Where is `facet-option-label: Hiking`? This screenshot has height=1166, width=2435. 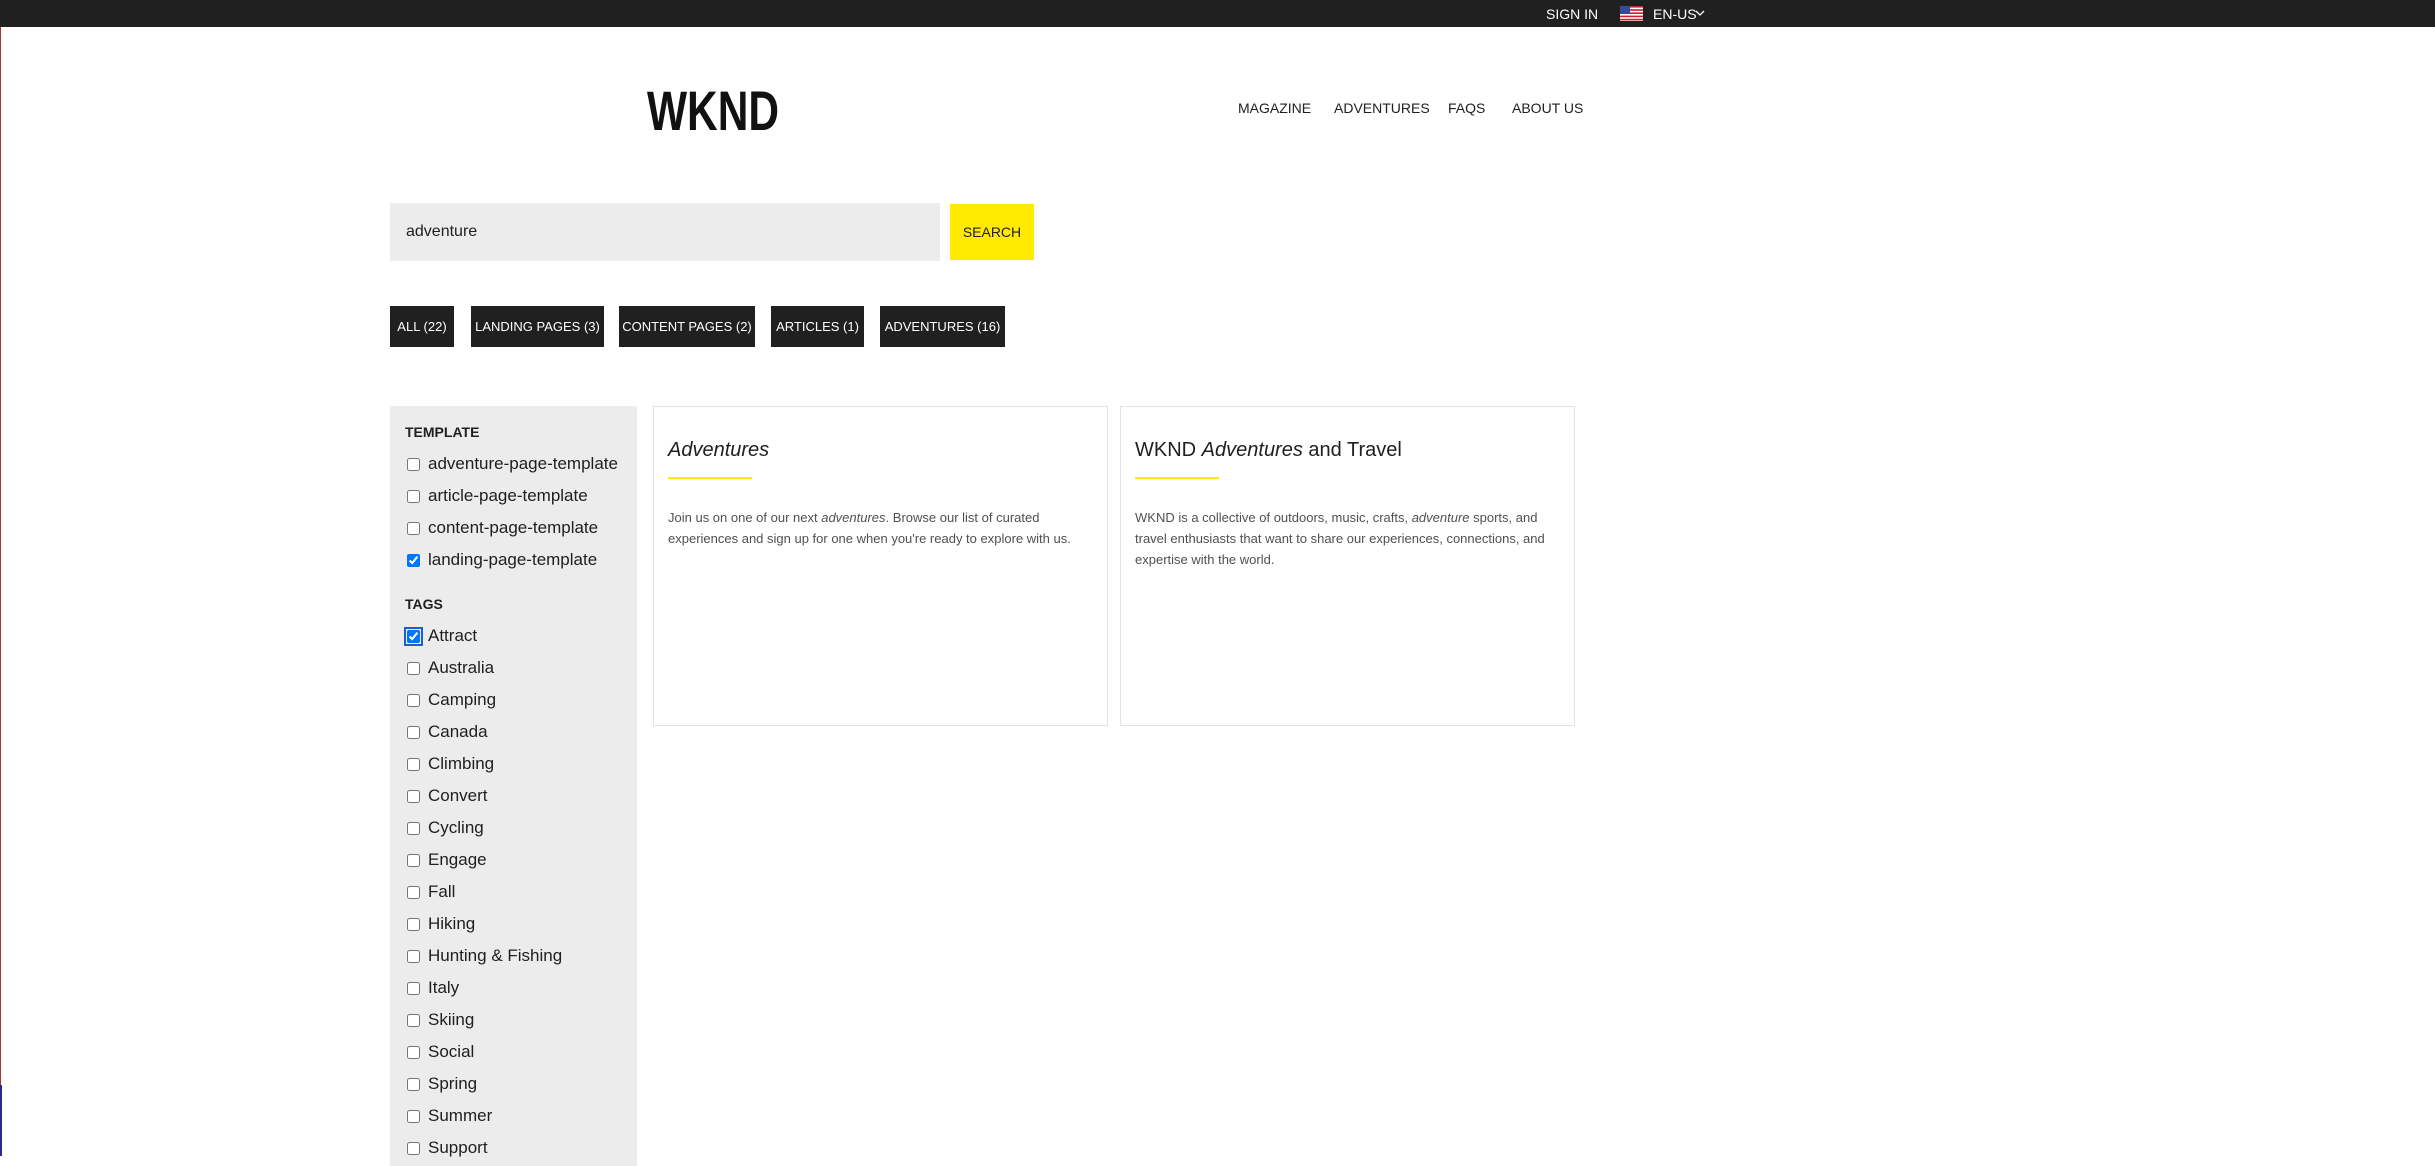 facet-option-label: Hiking is located at coordinates (451, 924).